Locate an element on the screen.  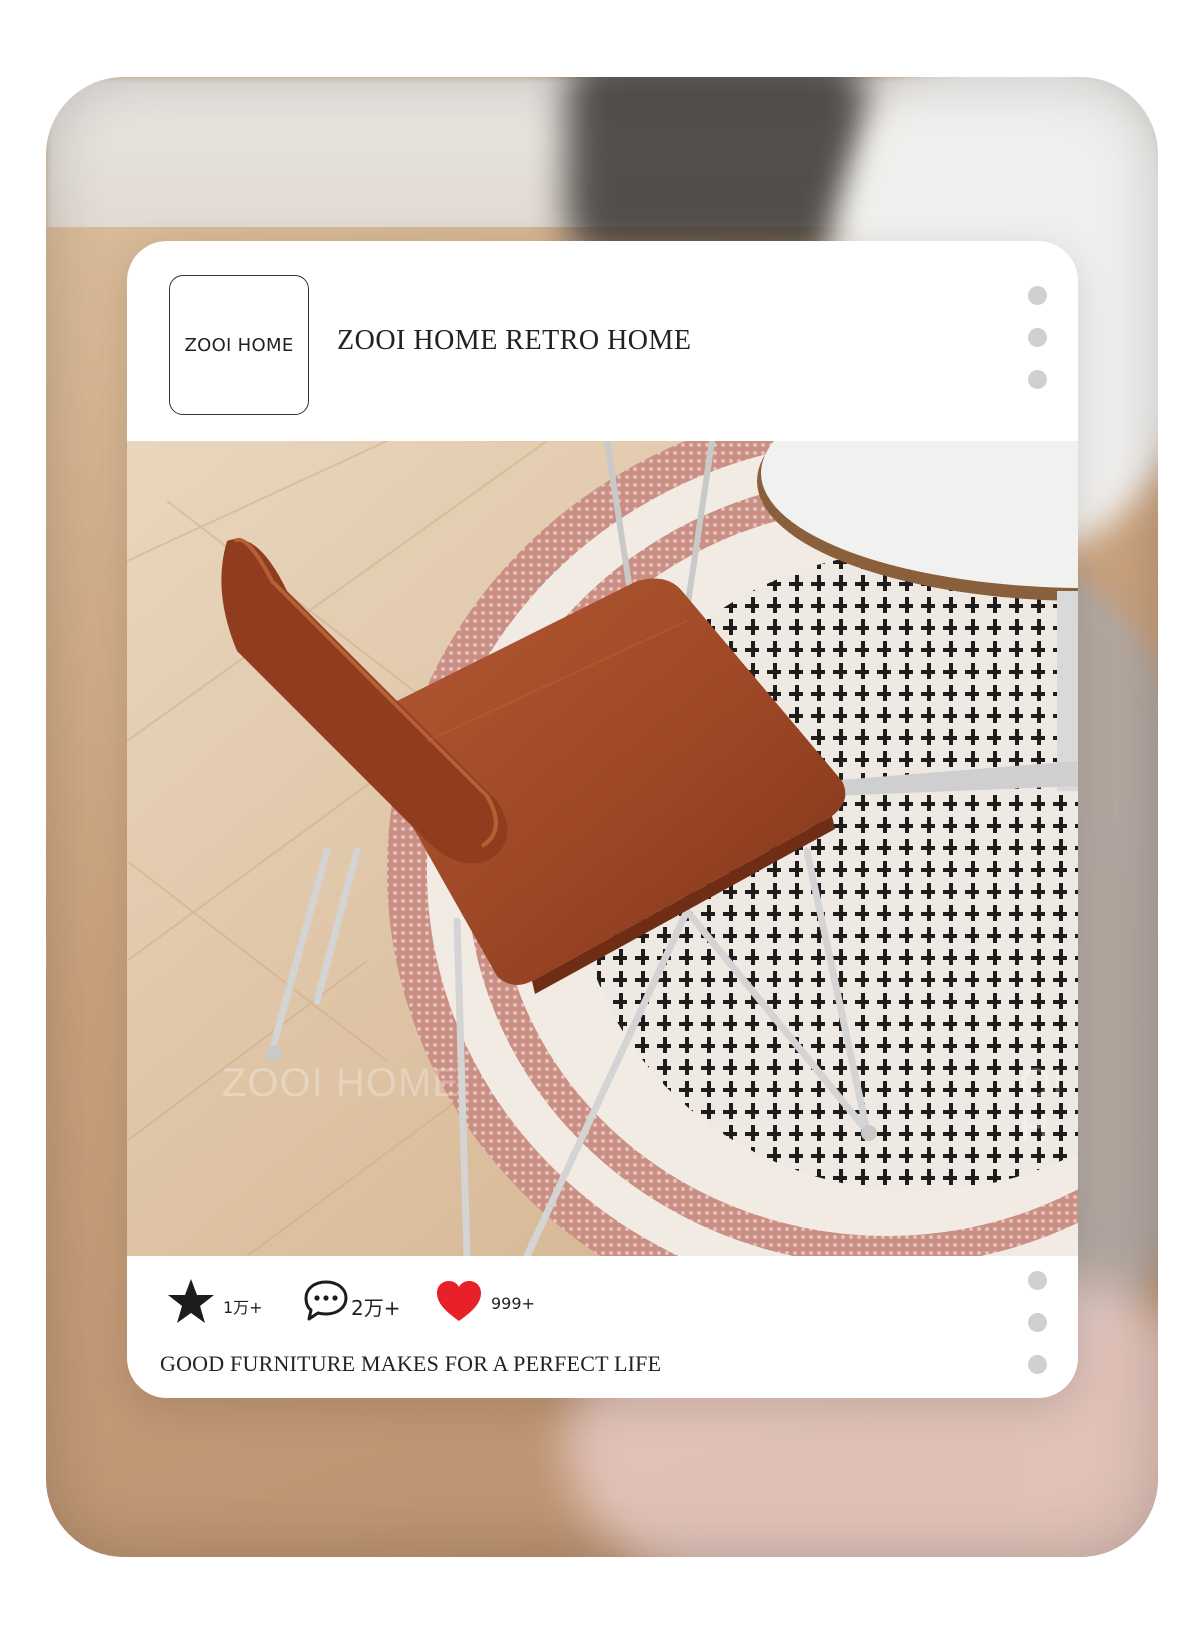
watermark-right: OI H is located at coordinates (1042, 1105).